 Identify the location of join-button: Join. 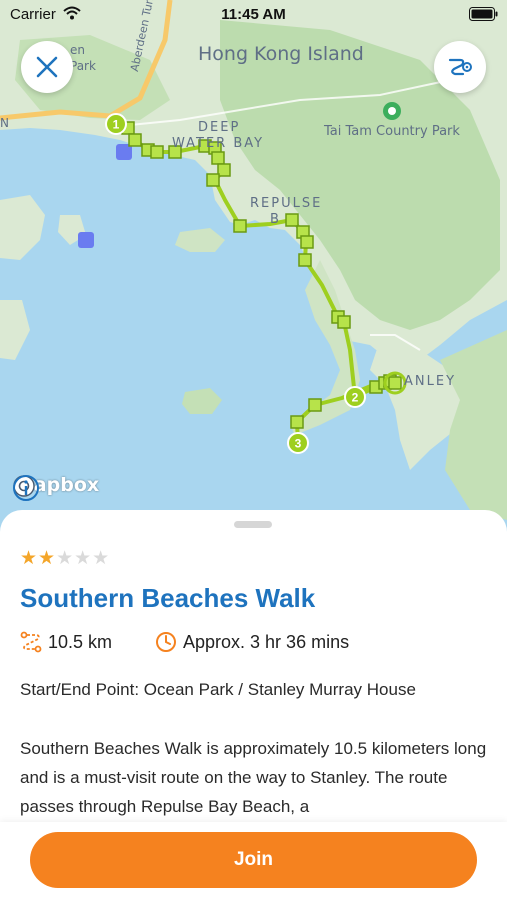
(253, 860).